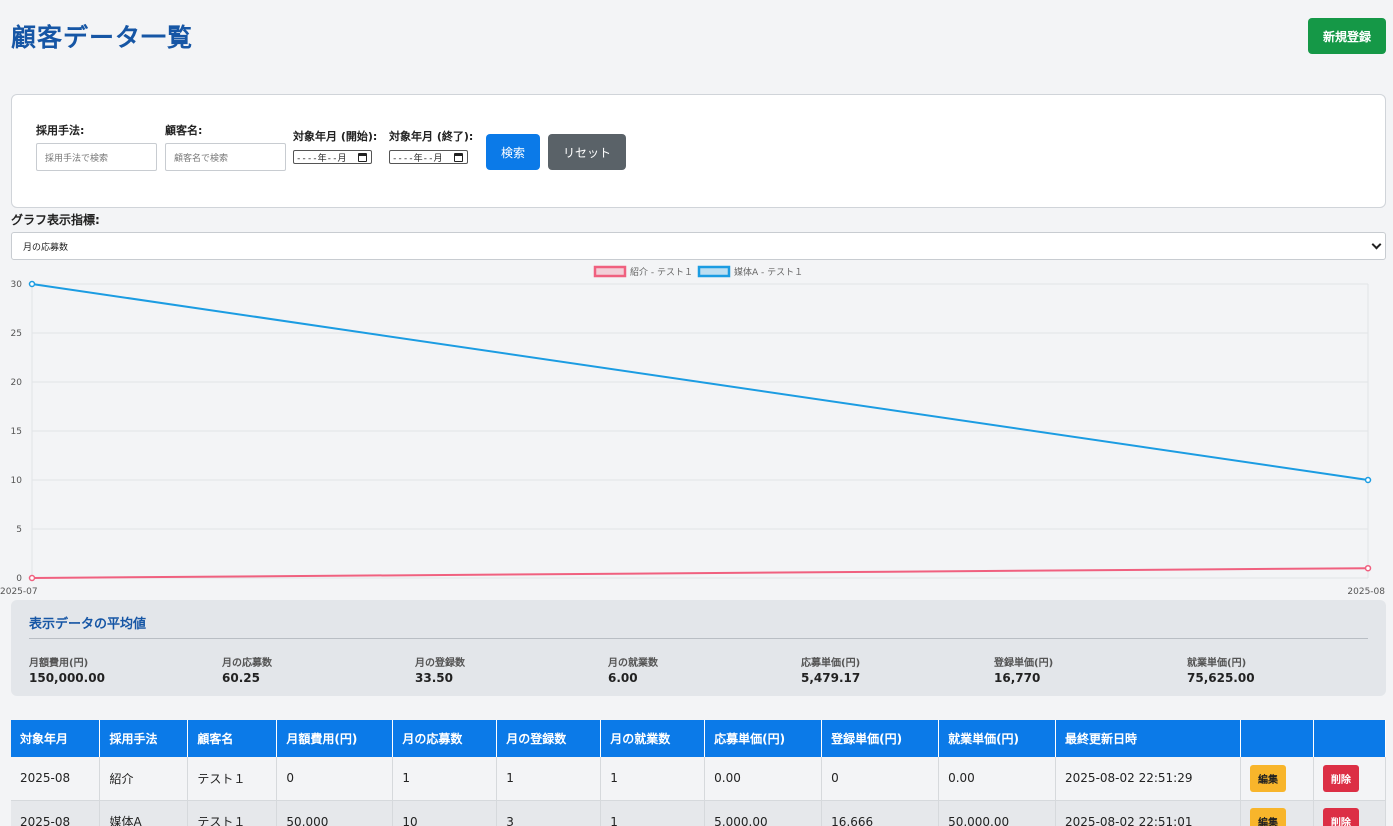  What do you see at coordinates (698, 669) in the screenshot?
I see `average-item: 月の就業数 6.00` at bounding box center [698, 669].